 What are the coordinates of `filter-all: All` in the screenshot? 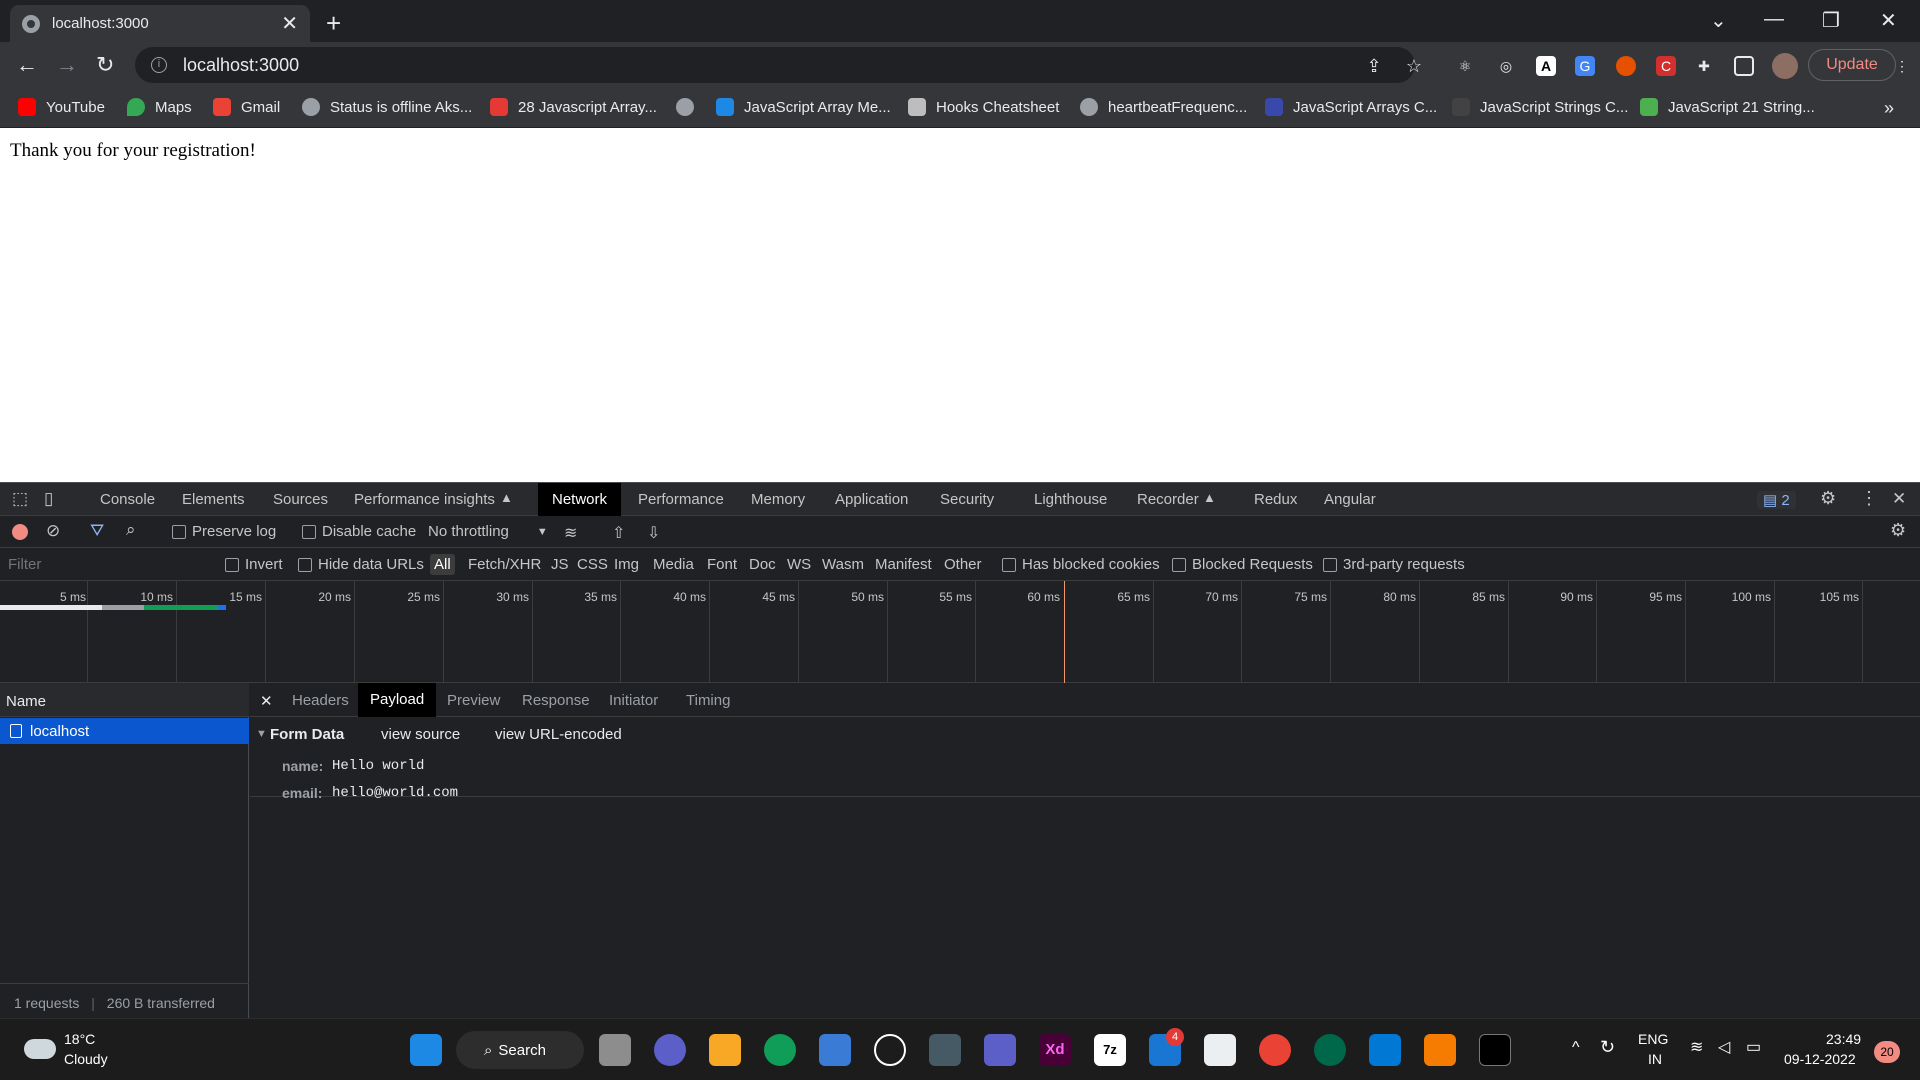 It's located at (442, 564).